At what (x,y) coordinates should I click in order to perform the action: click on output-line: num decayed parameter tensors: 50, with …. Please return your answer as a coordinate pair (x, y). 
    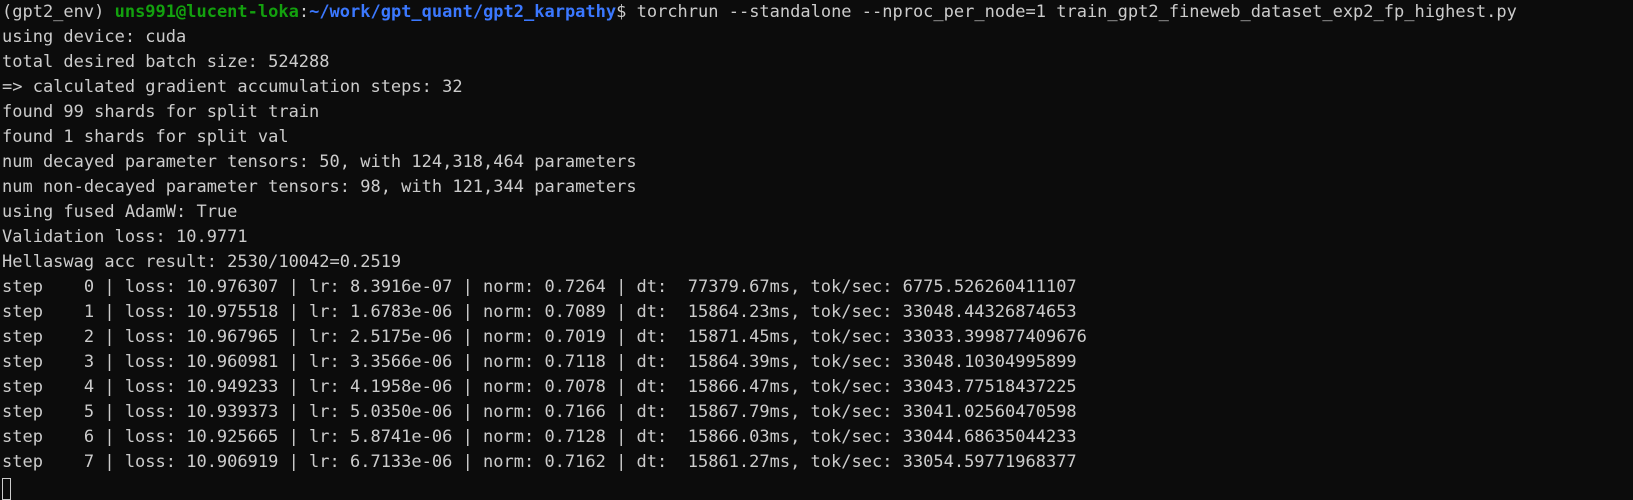
    Looking at the image, I should click on (319, 162).